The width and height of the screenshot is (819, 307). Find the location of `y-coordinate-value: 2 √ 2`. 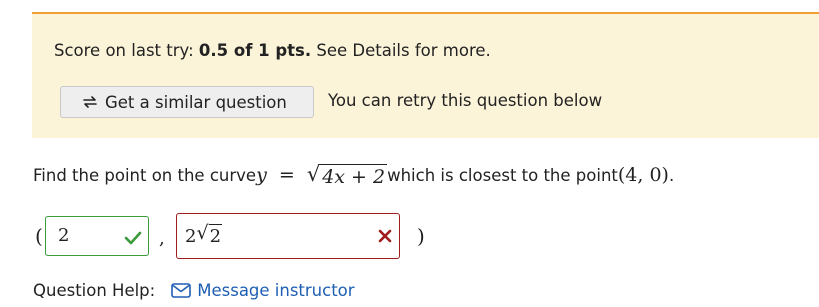

y-coordinate-value: 2 √ 2 is located at coordinates (204, 234).